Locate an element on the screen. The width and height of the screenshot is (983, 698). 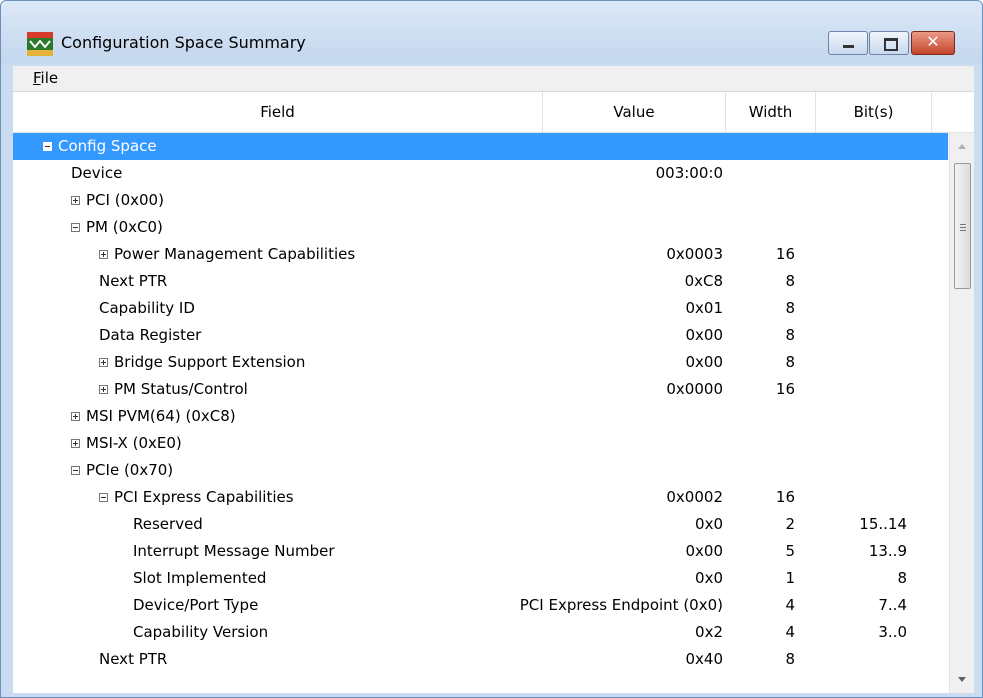
minimize-button is located at coordinates (848, 43).